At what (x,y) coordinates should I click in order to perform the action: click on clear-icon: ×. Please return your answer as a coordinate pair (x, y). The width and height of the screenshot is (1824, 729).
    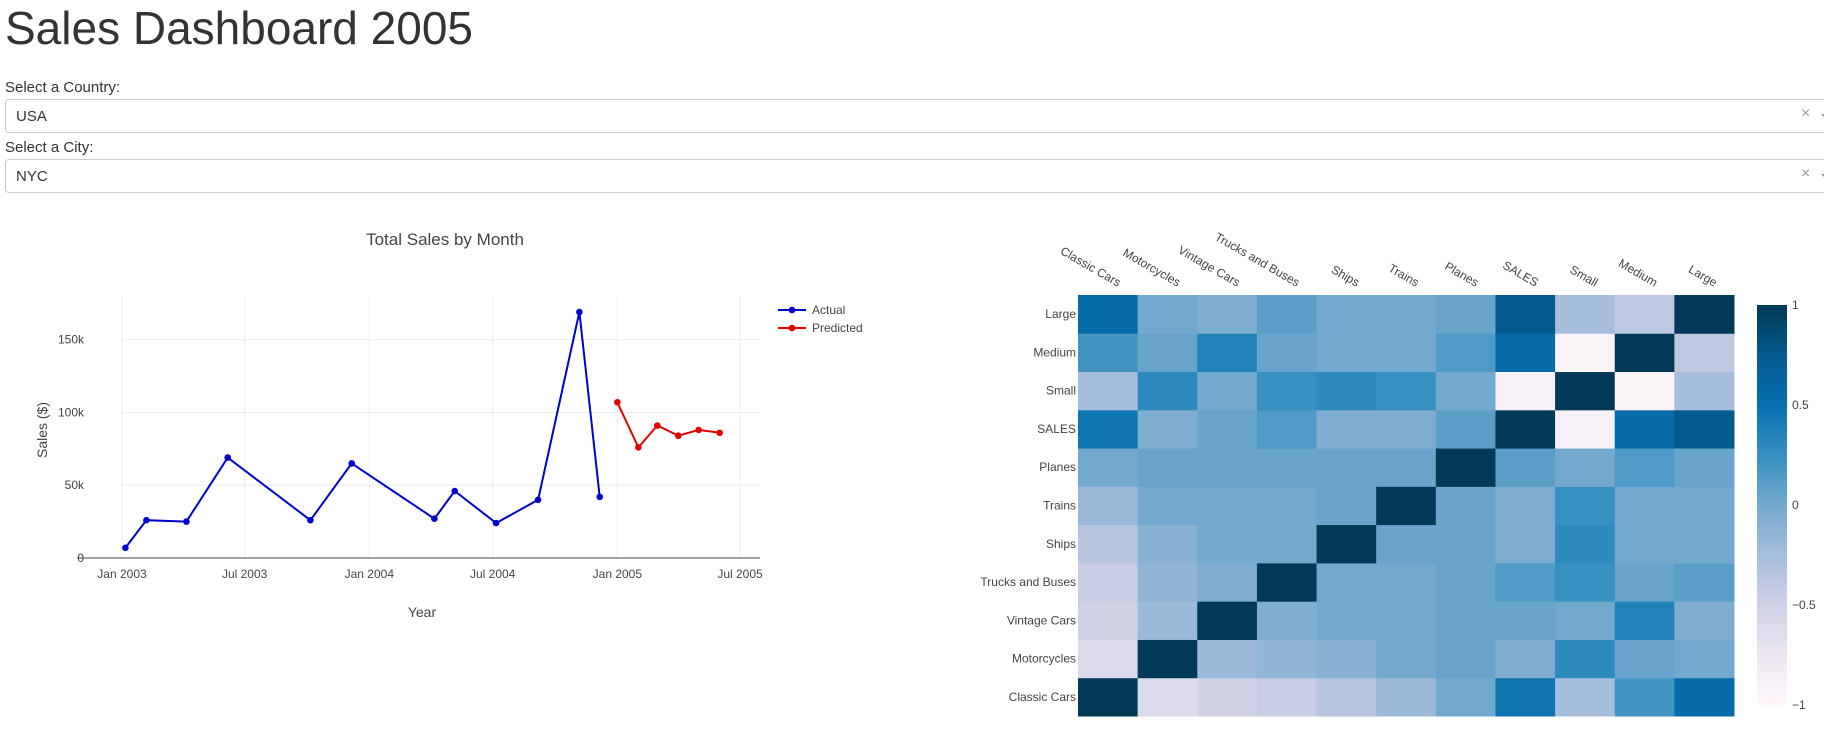
    Looking at the image, I should click on (1805, 114).